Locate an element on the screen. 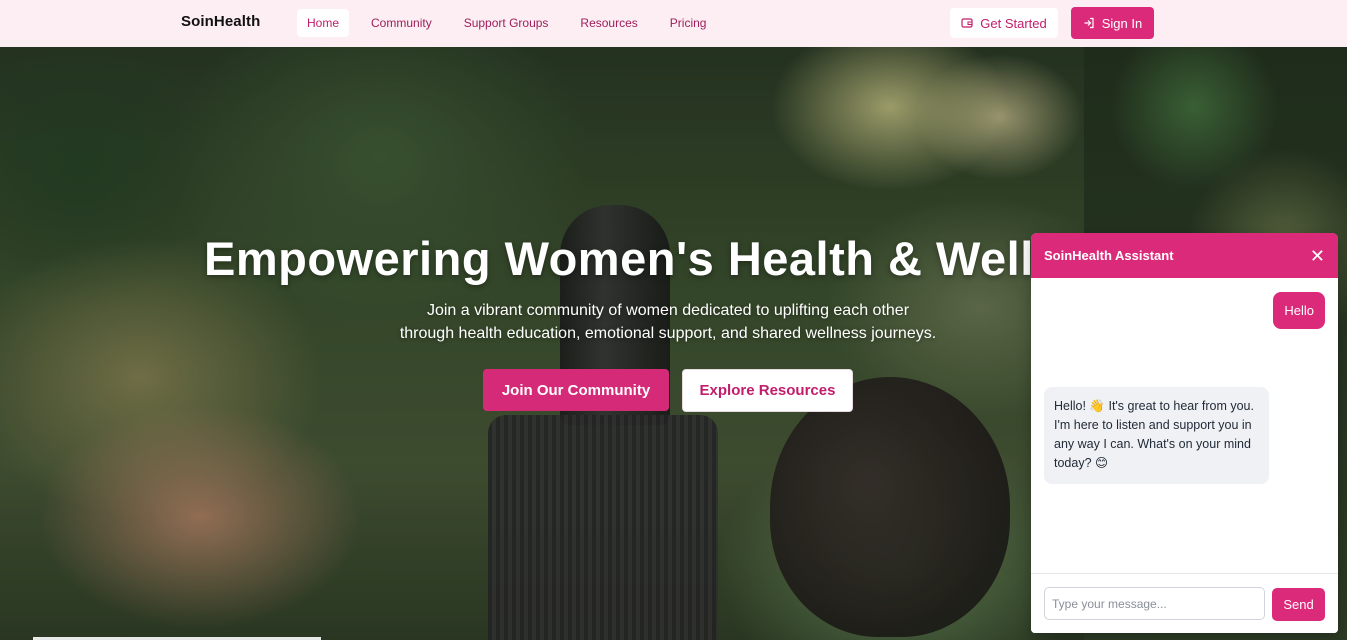 This screenshot has height=640, width=1347. user-message: Hello is located at coordinates (1299, 310).